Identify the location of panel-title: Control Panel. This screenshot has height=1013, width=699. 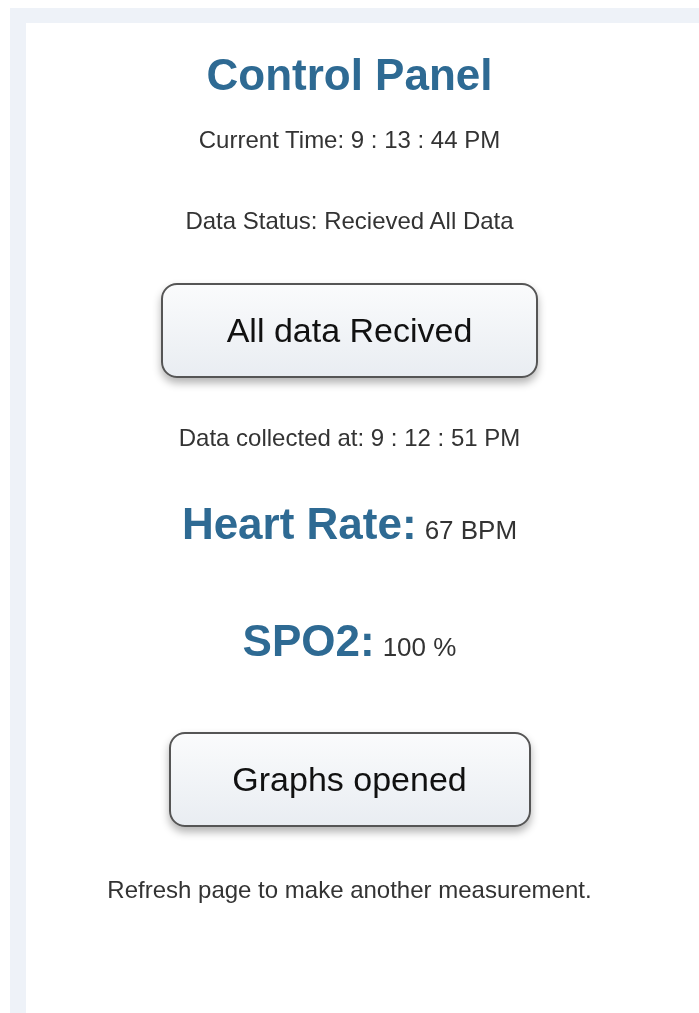
(349, 75).